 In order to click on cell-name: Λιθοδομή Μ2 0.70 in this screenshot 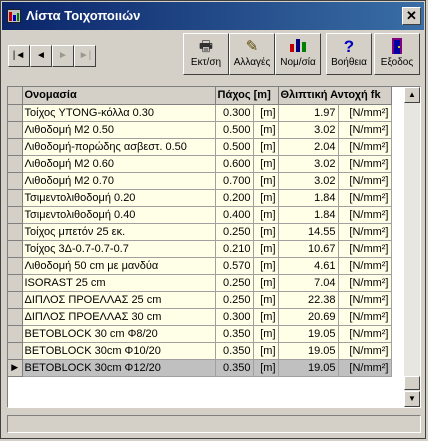, I will do `click(119, 181)`.